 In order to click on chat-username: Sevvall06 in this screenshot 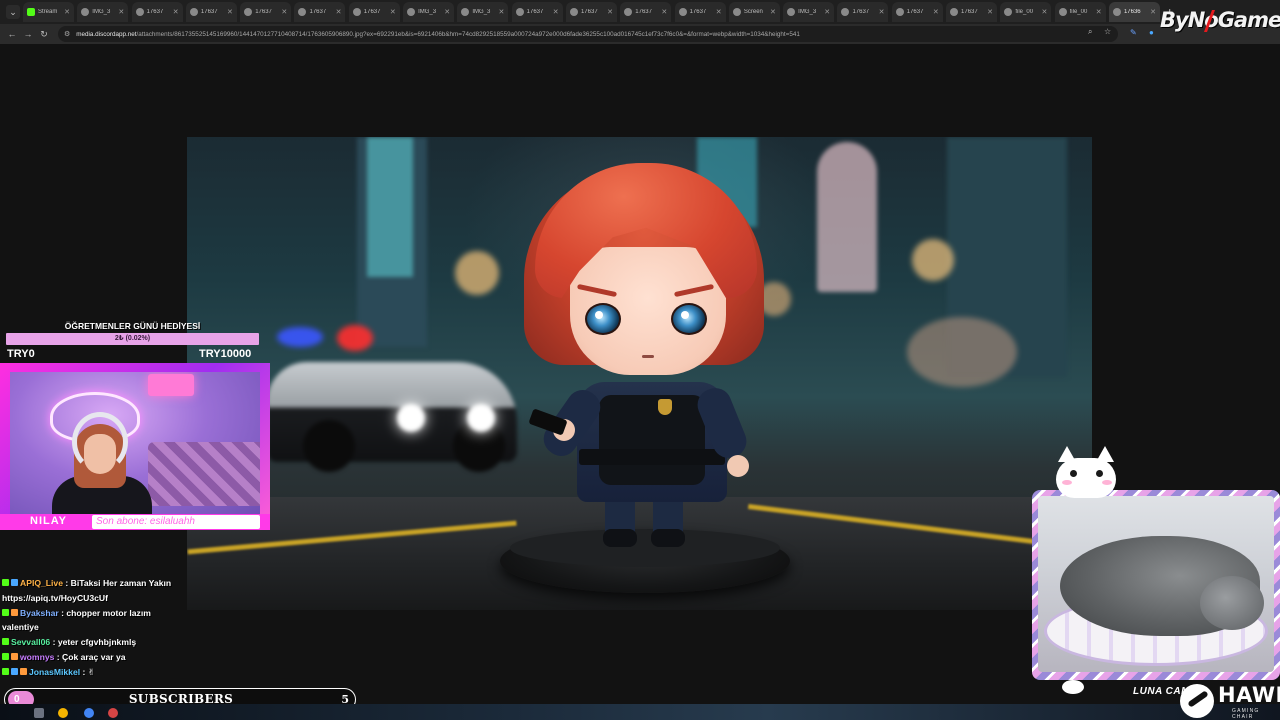, I will do `click(30, 642)`.